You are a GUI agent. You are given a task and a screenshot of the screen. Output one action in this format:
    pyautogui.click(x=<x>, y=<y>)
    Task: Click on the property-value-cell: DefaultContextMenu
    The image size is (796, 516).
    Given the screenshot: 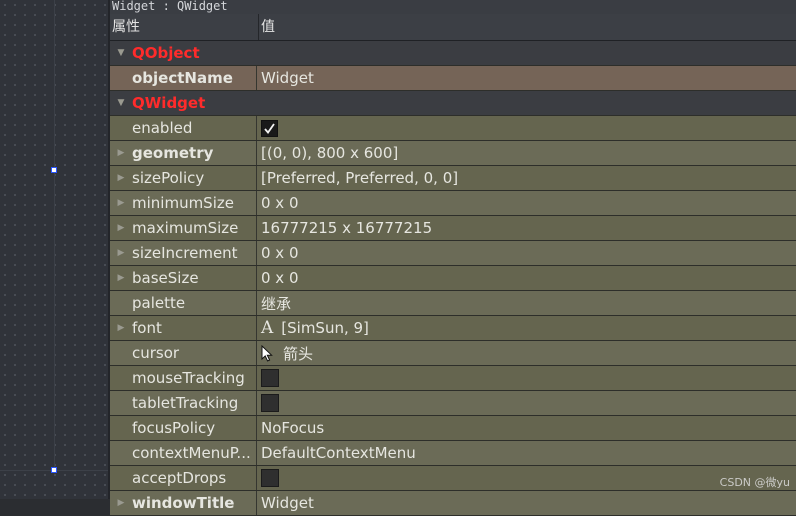 What is the action you would take?
    pyautogui.click(x=526, y=453)
    